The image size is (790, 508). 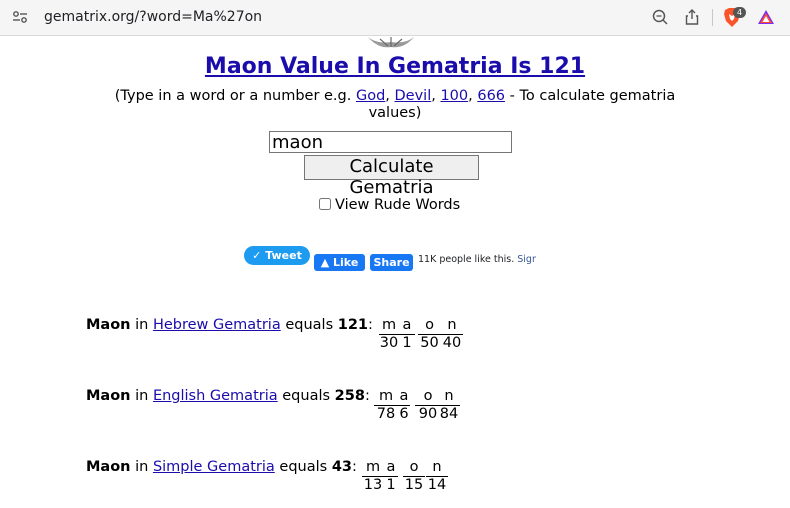 I want to click on site-settings-icon, so click(x=20, y=17).